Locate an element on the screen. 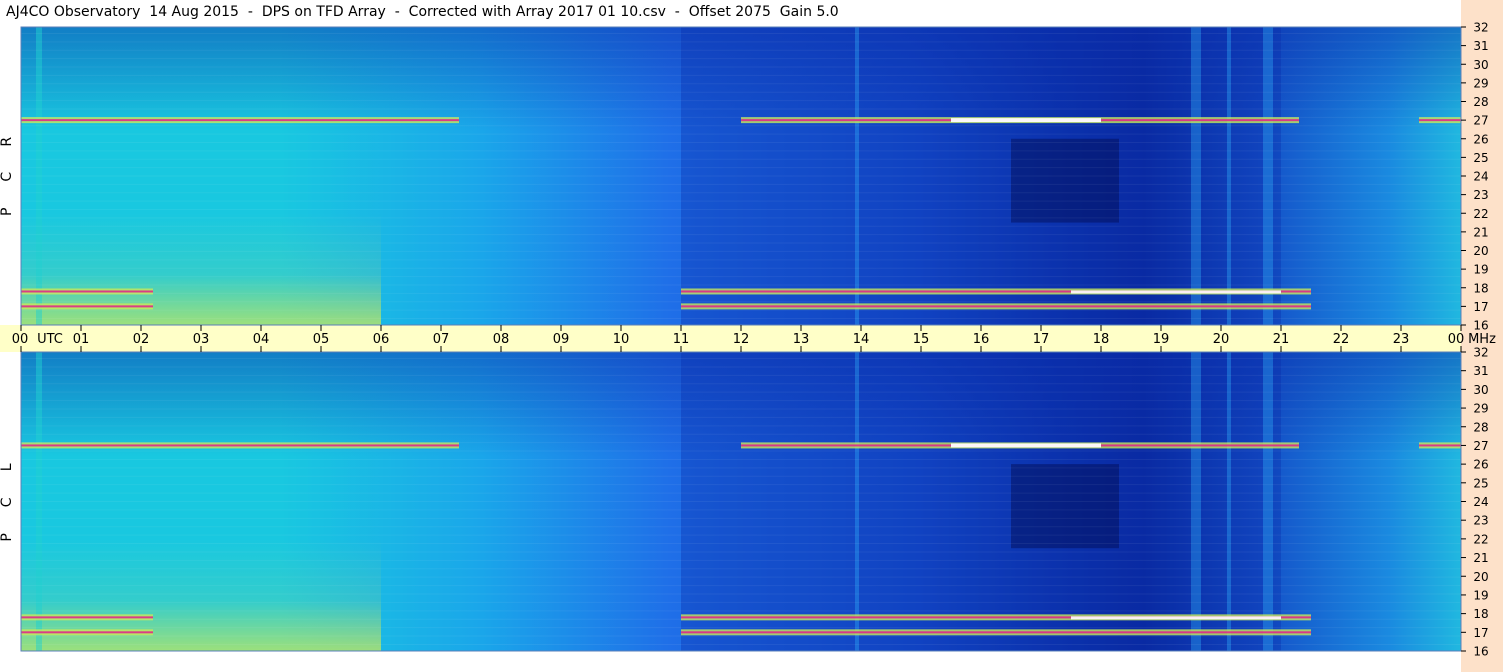 Image resolution: width=1503 pixels, height=672 pixels. x-tick-label: 11 is located at coordinates (681, 339).